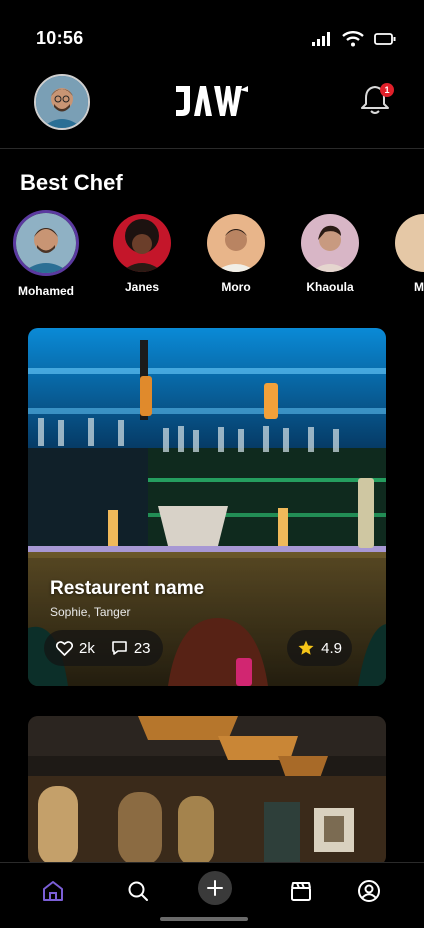  What do you see at coordinates (75, 648) in the screenshot?
I see `like-button: 2k` at bounding box center [75, 648].